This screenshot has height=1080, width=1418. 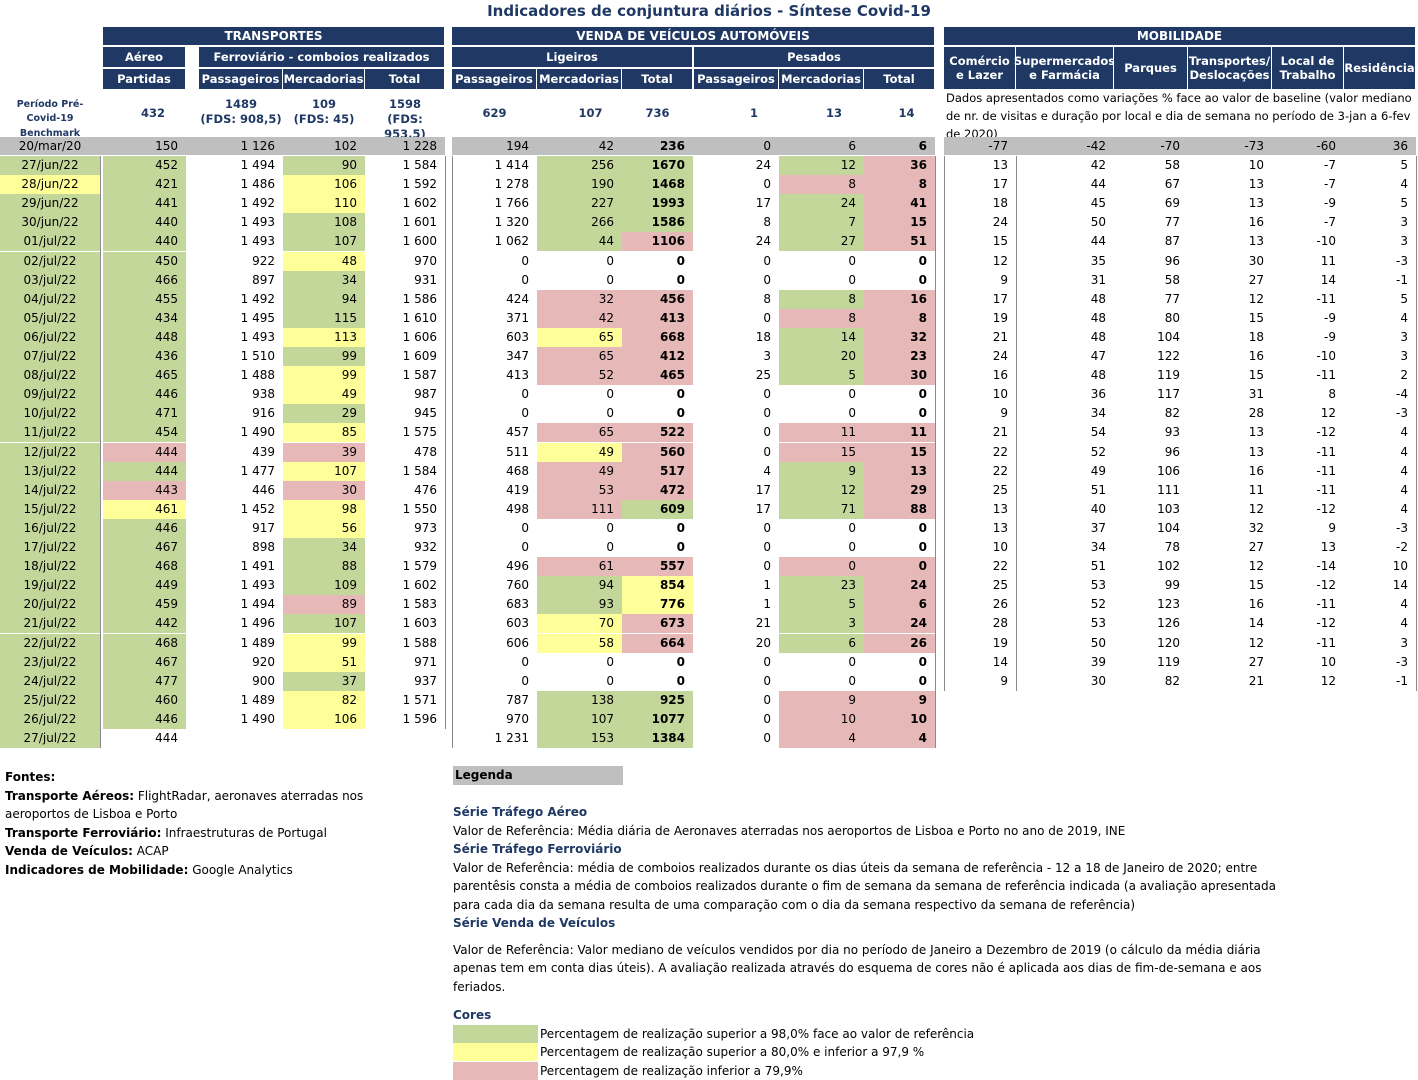 What do you see at coordinates (324, 700) in the screenshot?
I see `cell-fer-merc: 82` at bounding box center [324, 700].